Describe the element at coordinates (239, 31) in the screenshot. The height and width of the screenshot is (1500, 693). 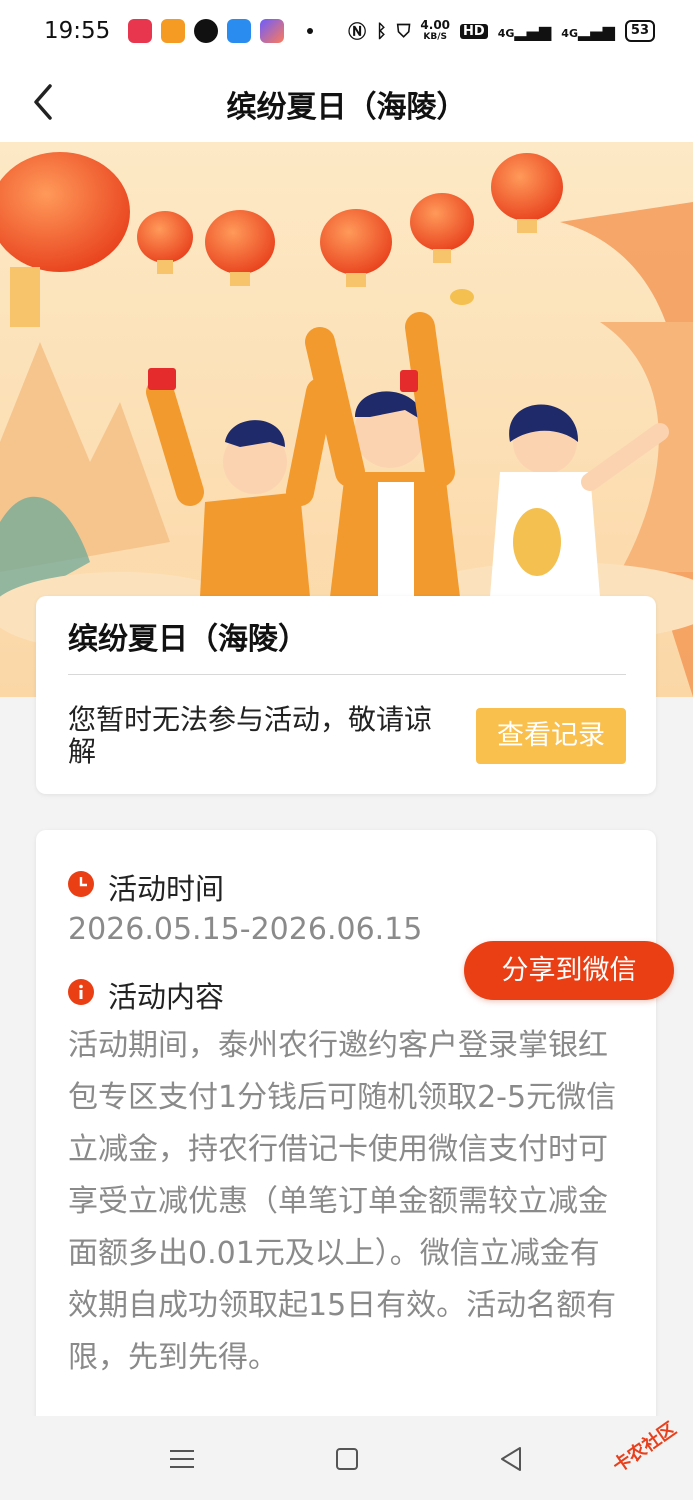
I see `wallet-icon` at that location.